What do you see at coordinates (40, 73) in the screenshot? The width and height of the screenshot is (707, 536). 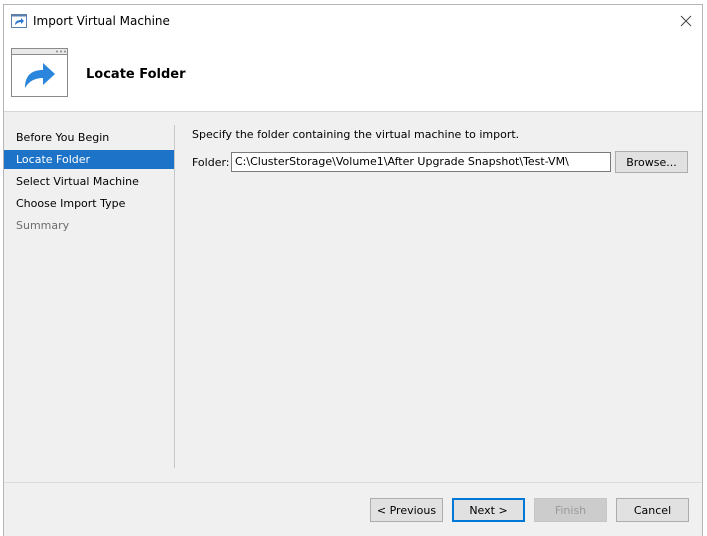 I see `import-arrow-icon` at bounding box center [40, 73].